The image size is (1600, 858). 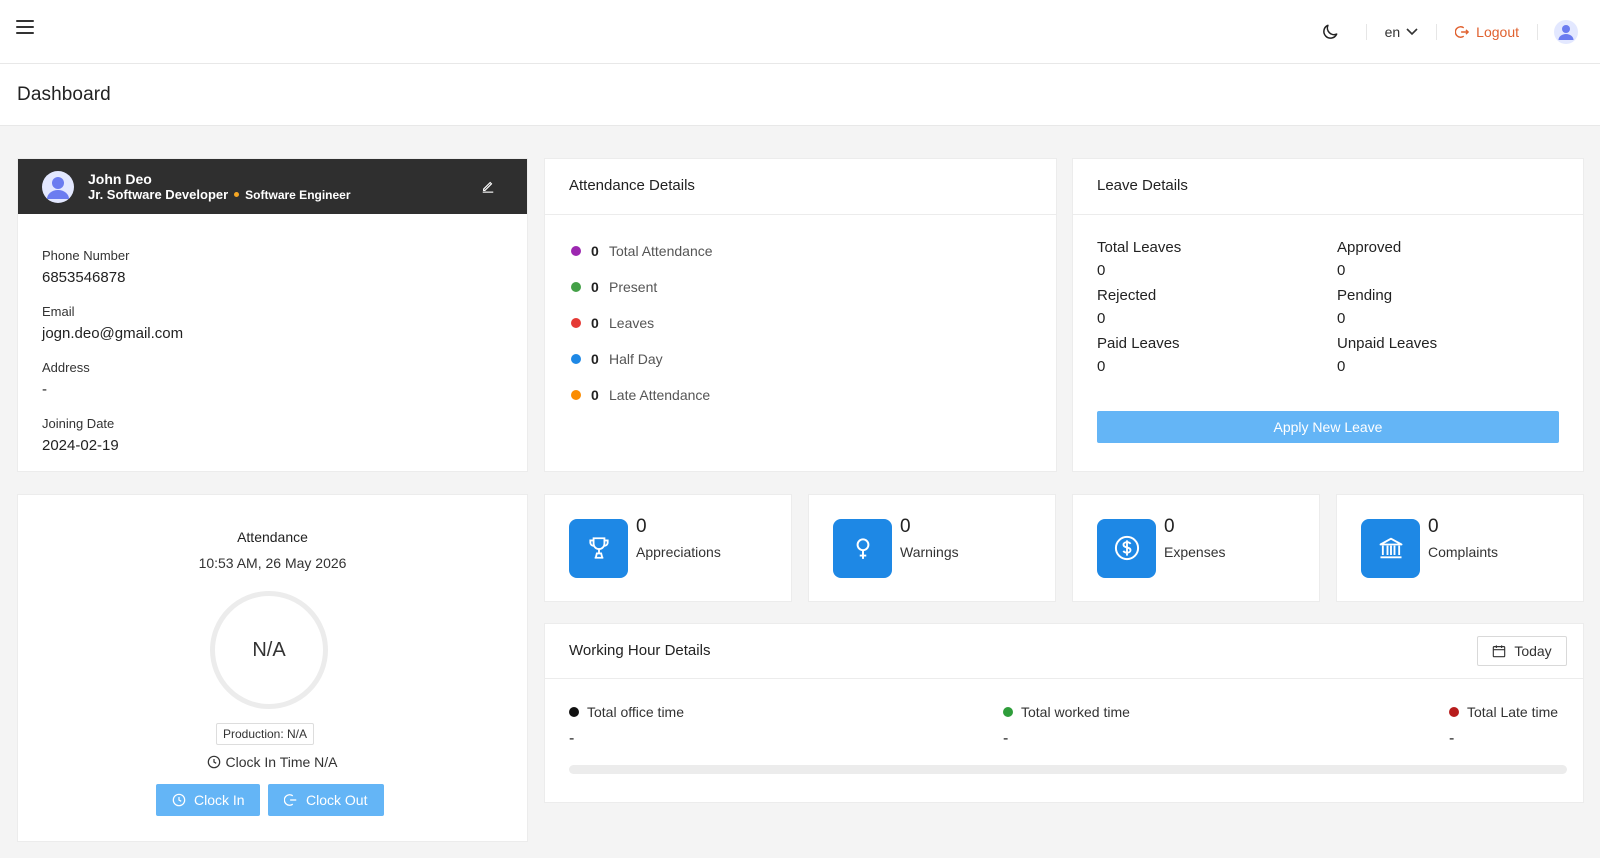 What do you see at coordinates (1448, 309) in the screenshot?
I see `leave-stat: Pending 0` at bounding box center [1448, 309].